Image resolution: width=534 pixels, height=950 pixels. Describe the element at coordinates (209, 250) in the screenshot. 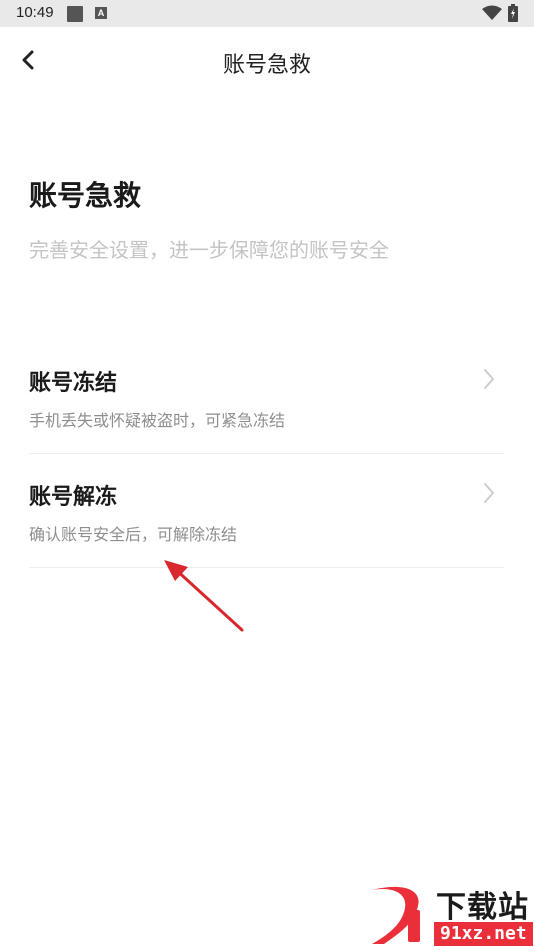

I see `hero-subtitle: 完善安全设置，进一步保障您的账号安全` at that location.